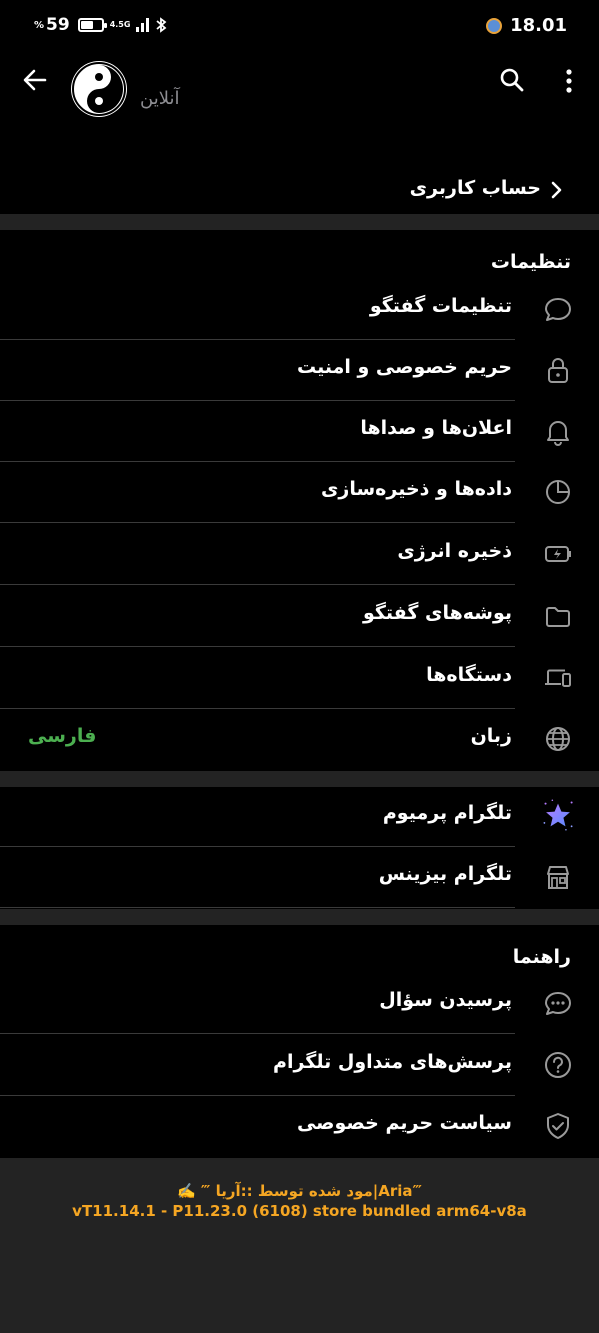  I want to click on settings-item-label: حریم خصوصی و امنیت, so click(404, 367).